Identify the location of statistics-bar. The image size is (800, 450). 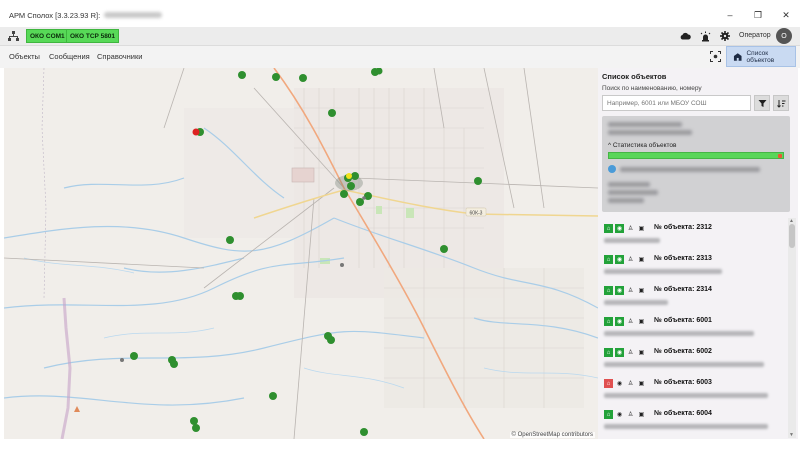
(696, 155).